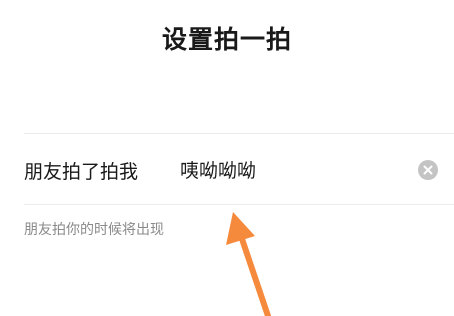 The width and height of the screenshot is (454, 316). Describe the element at coordinates (226, 39) in the screenshot. I see `page-title: 设置拍一拍` at that location.